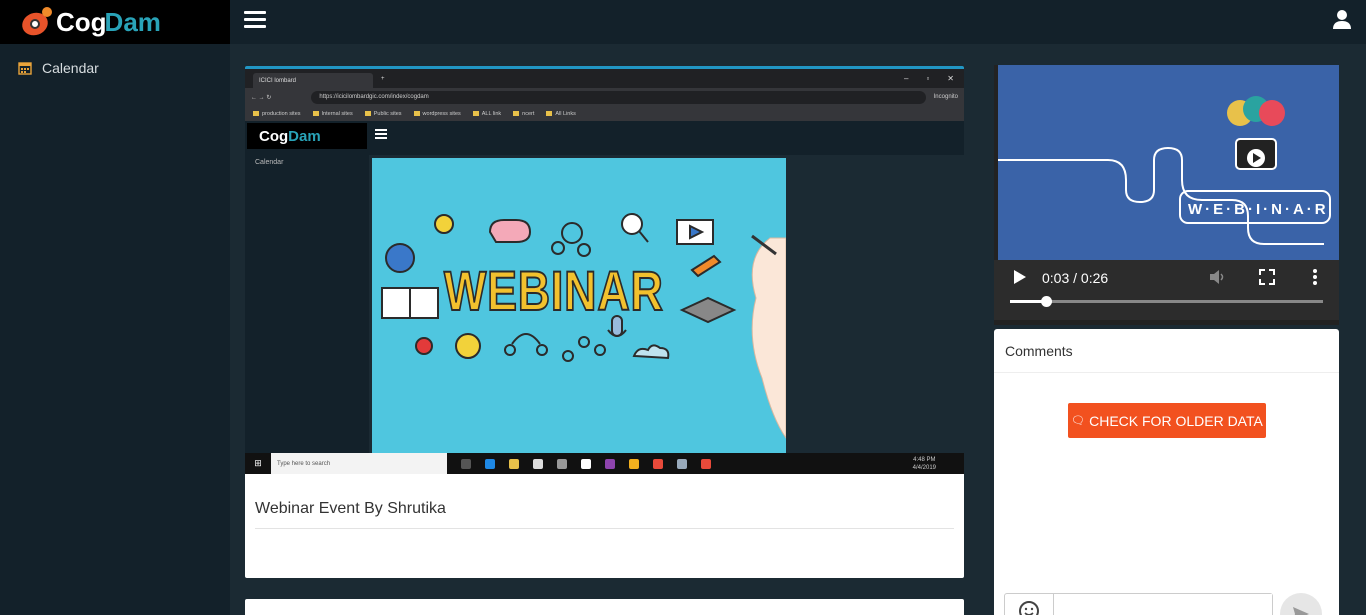 The height and width of the screenshot is (615, 1366). I want to click on sidebar-item-label: Calendar, so click(70, 68).